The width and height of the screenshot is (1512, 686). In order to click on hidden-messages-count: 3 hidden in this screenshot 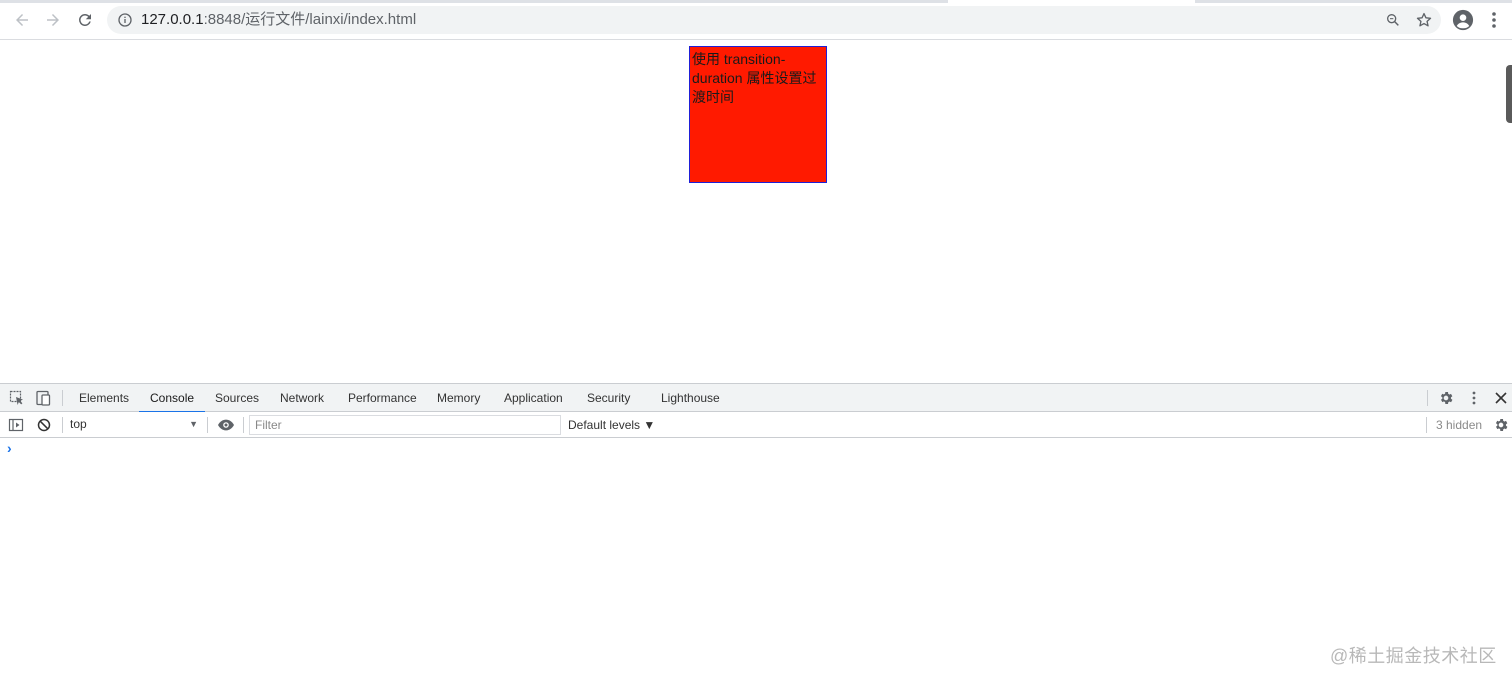, I will do `click(1459, 425)`.